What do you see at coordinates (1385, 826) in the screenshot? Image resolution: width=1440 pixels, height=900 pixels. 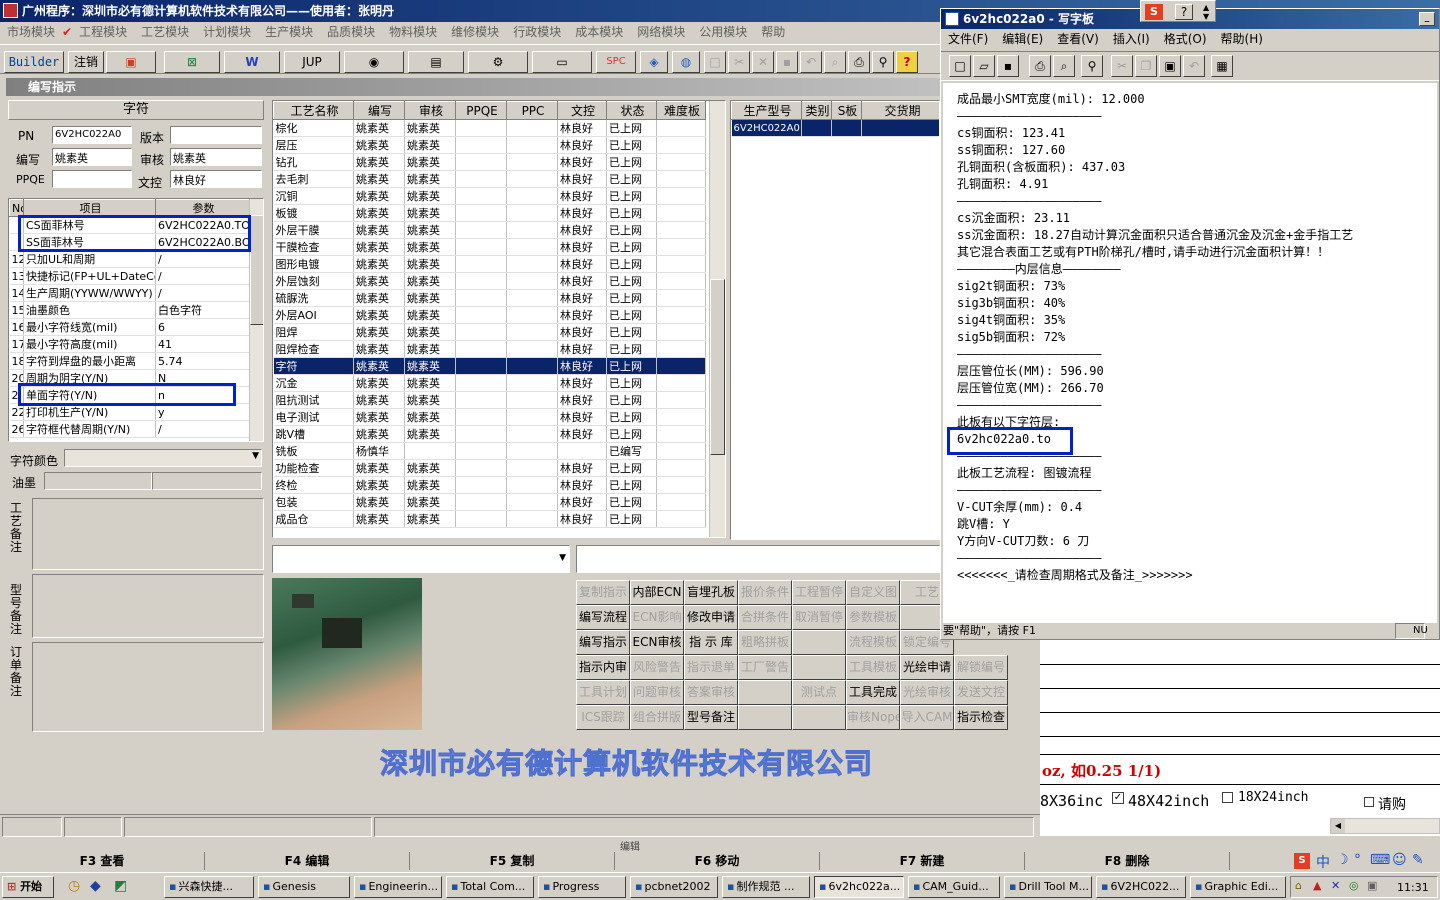 I see `bg-hscroll: ◀` at bounding box center [1385, 826].